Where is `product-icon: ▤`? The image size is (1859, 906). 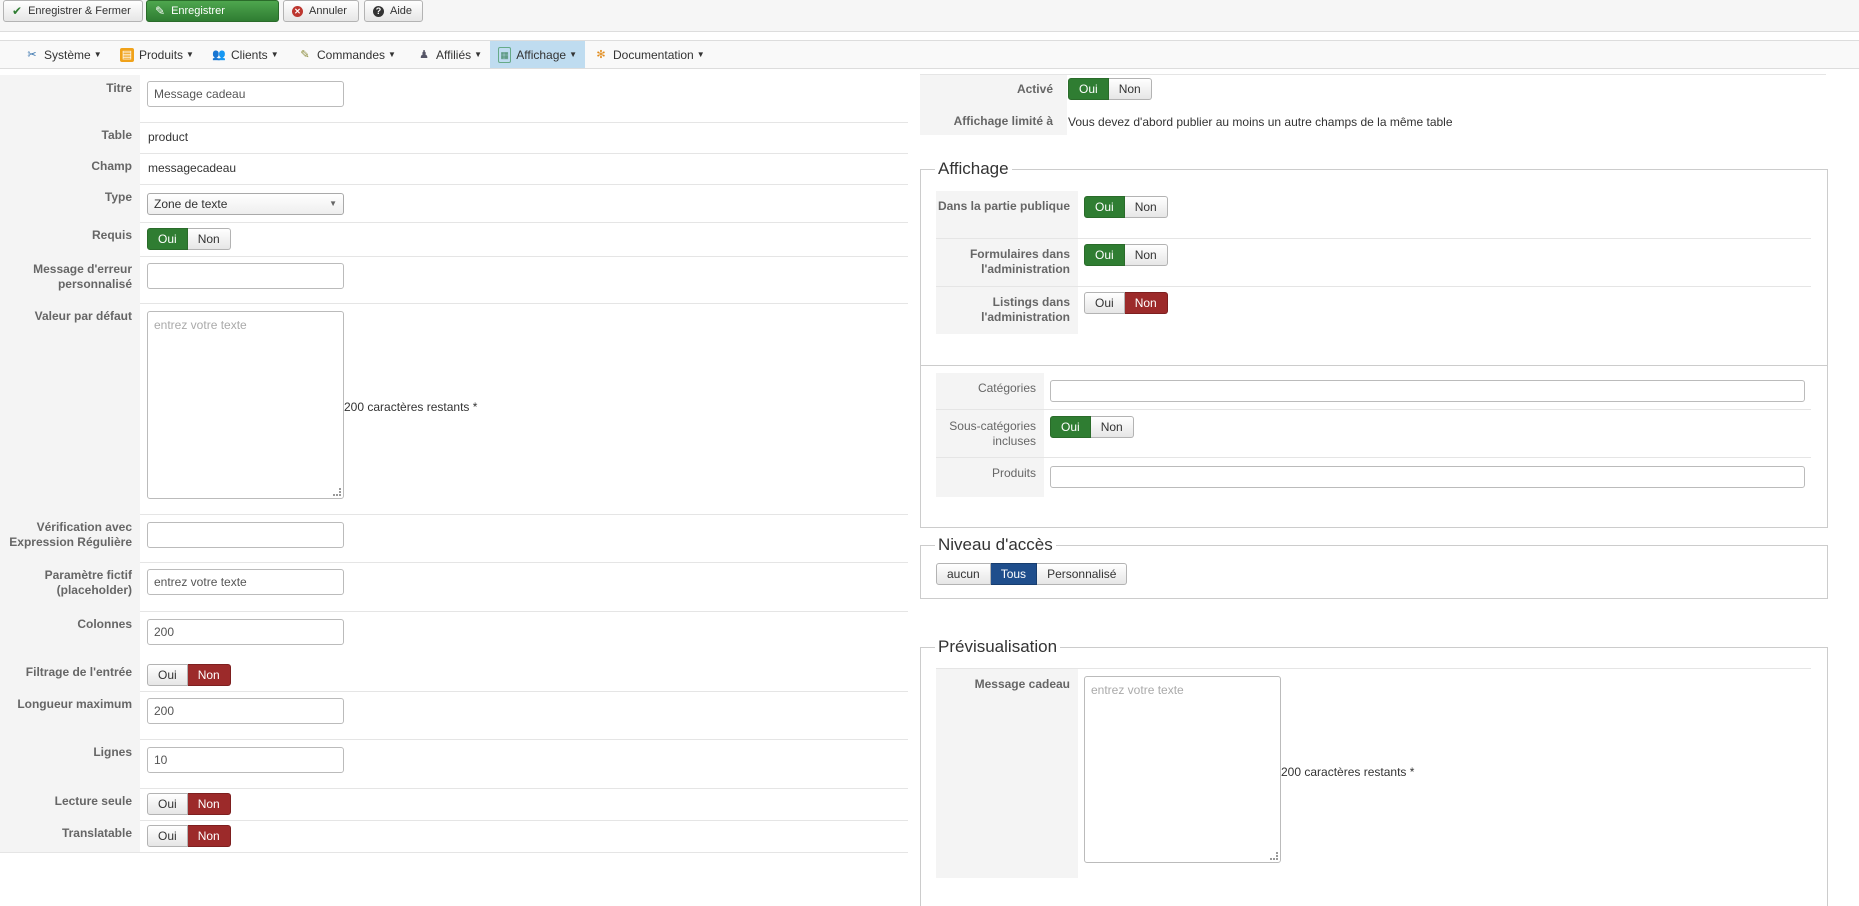
product-icon: ▤ is located at coordinates (127, 54).